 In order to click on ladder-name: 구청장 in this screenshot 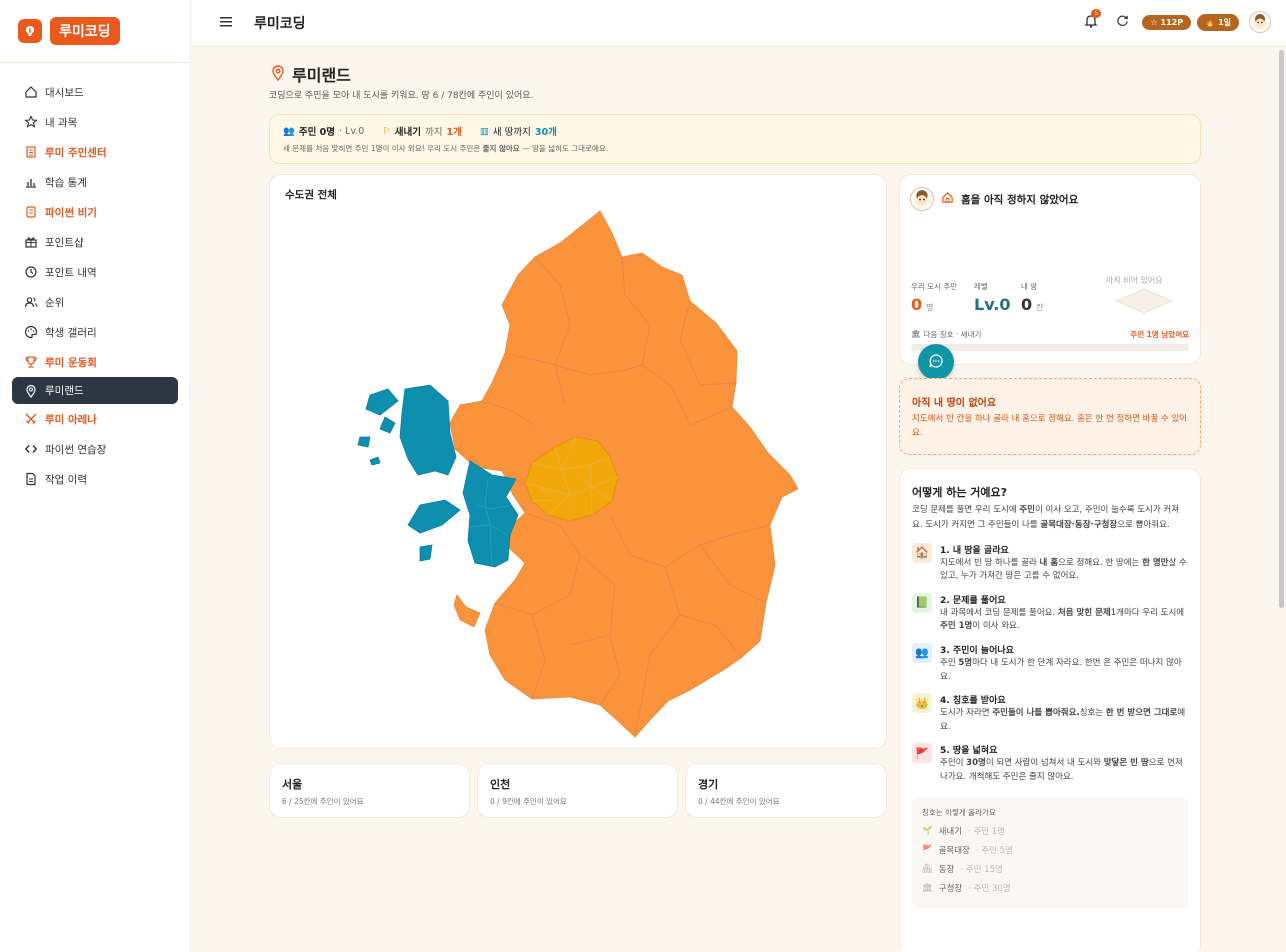, I will do `click(950, 889)`.